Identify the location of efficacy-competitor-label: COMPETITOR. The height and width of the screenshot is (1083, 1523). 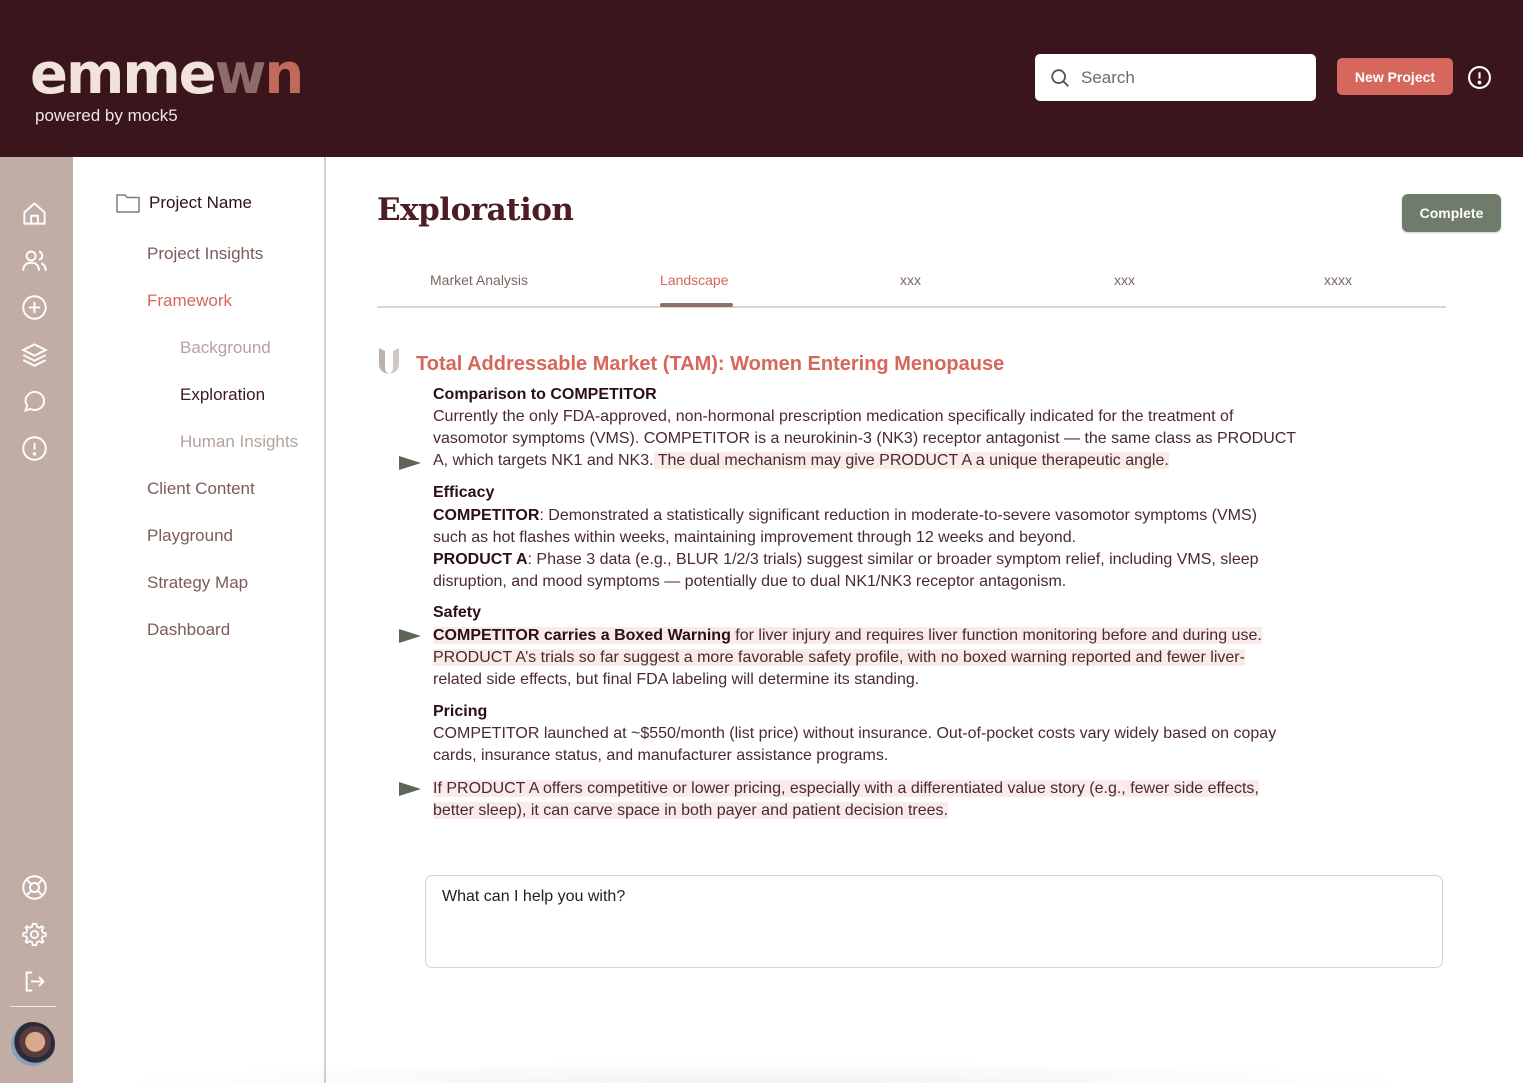
(486, 515).